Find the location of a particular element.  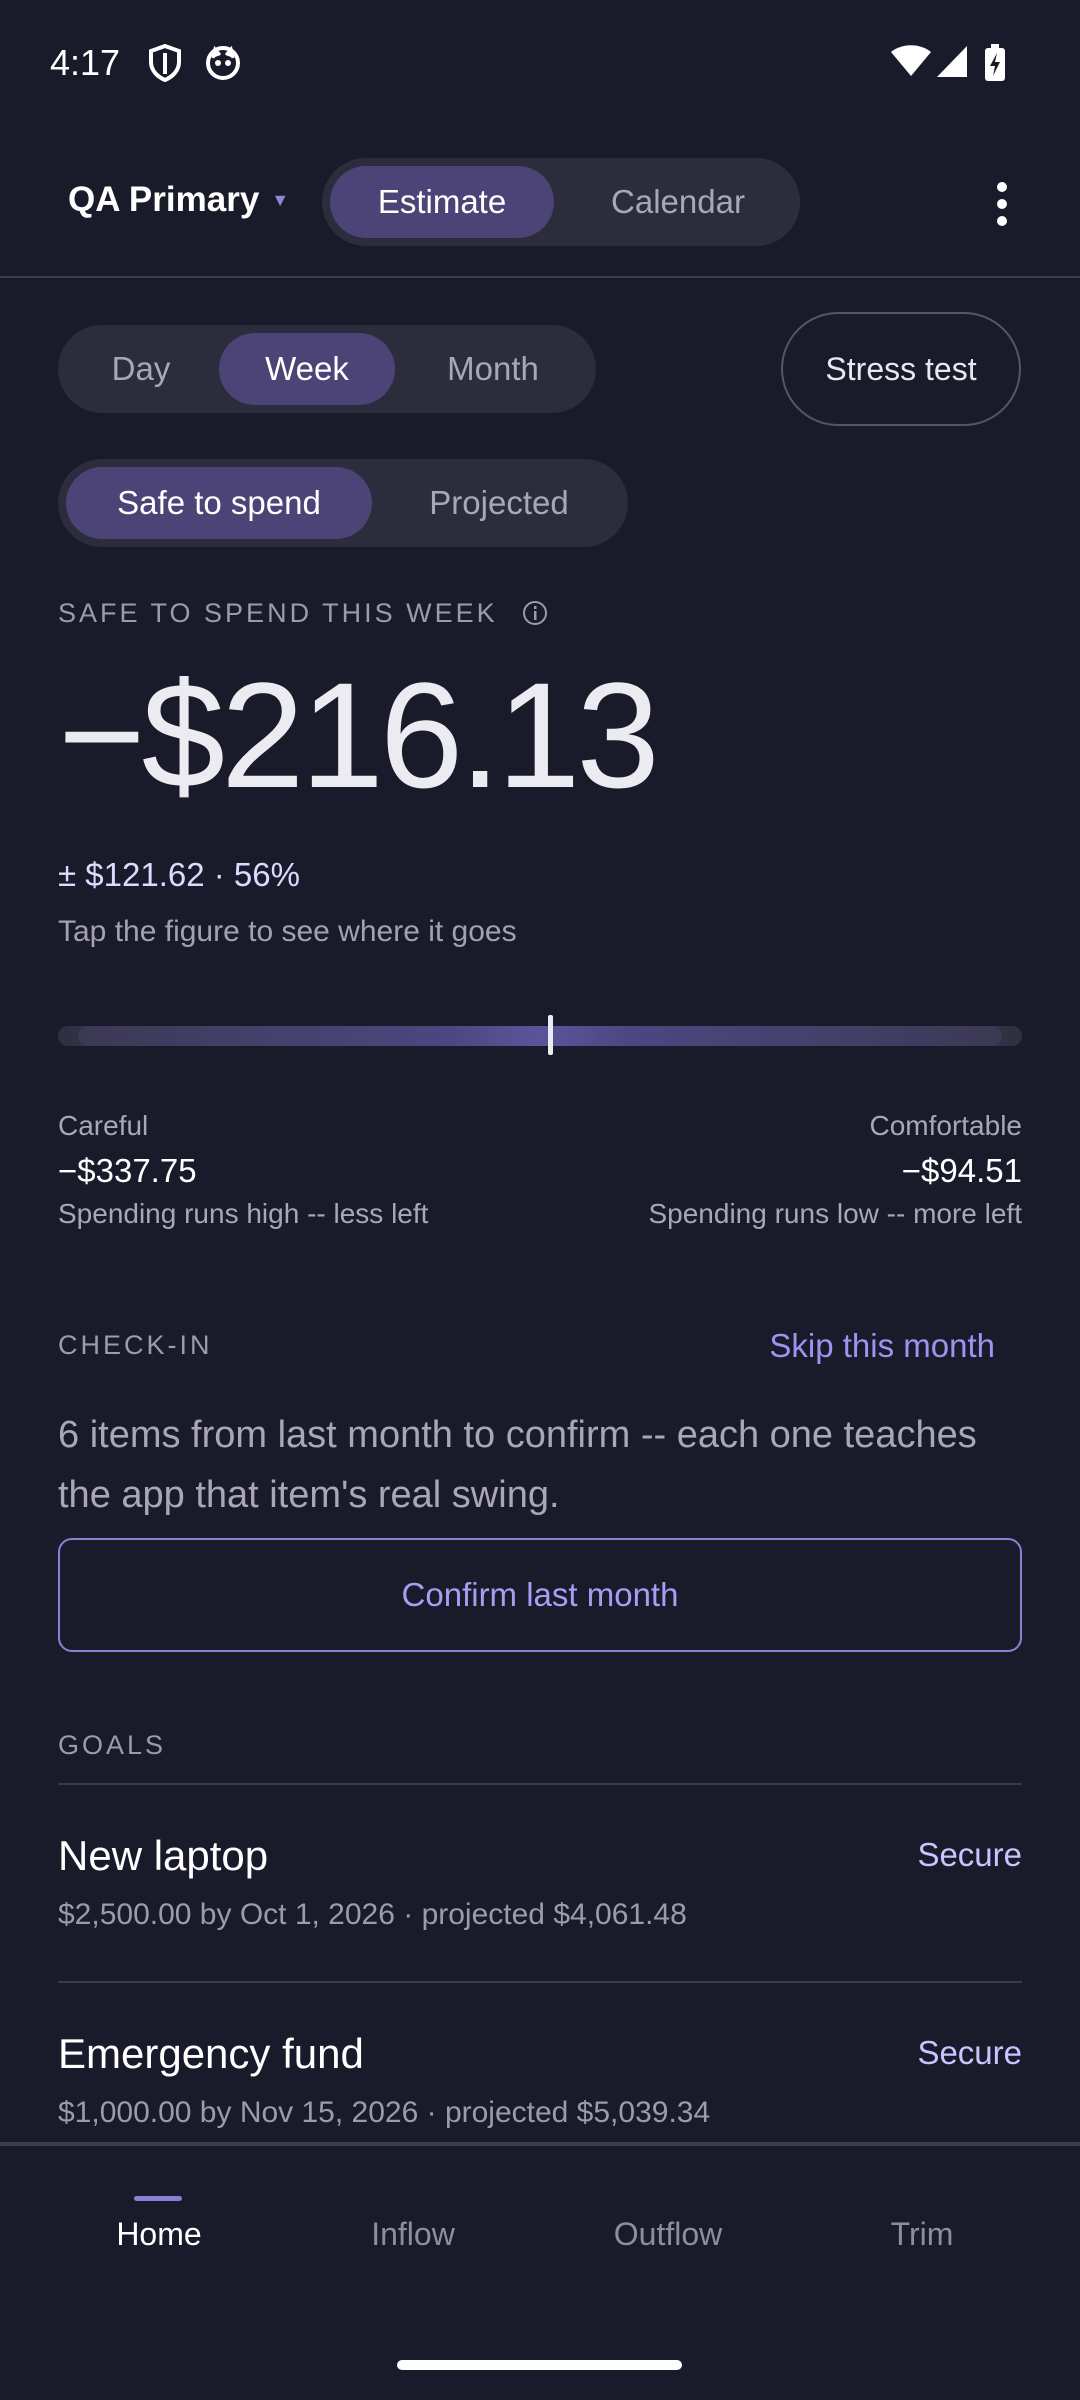

mode-toggle: Safe to spend Projected is located at coordinates (343, 503).